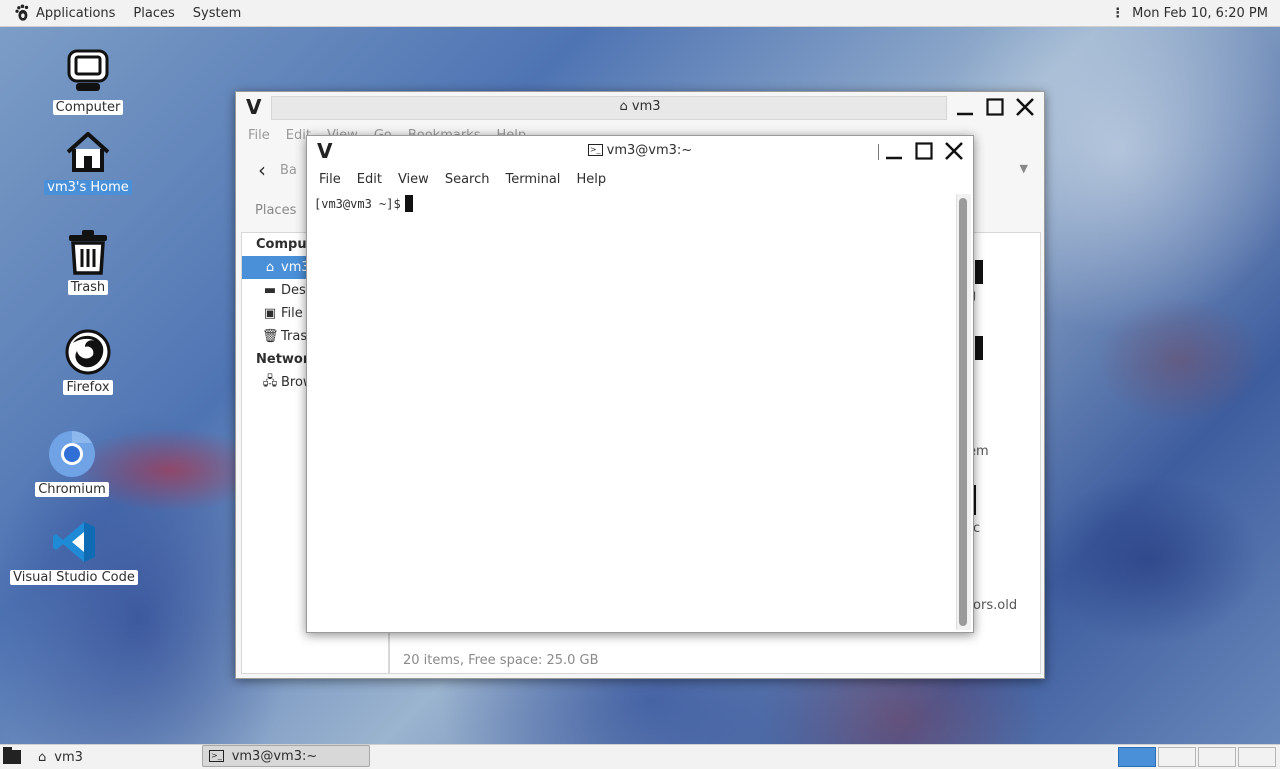  I want to click on menu-terminal: Terminal, so click(532, 179).